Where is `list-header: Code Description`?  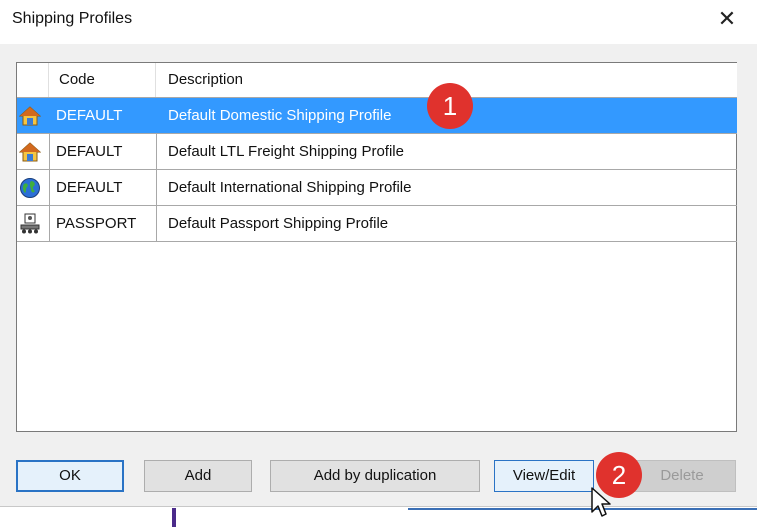 list-header: Code Description is located at coordinates (377, 80).